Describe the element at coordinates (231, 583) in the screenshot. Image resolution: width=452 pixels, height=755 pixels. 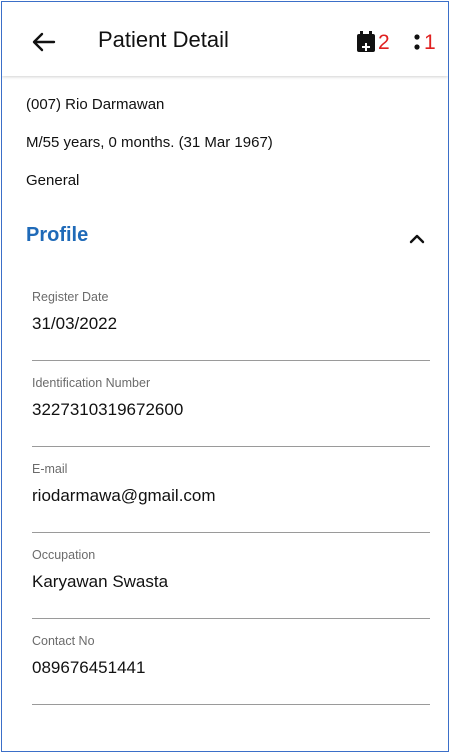
I see `occupation-field: Occupation Karyawan Swasta` at that location.